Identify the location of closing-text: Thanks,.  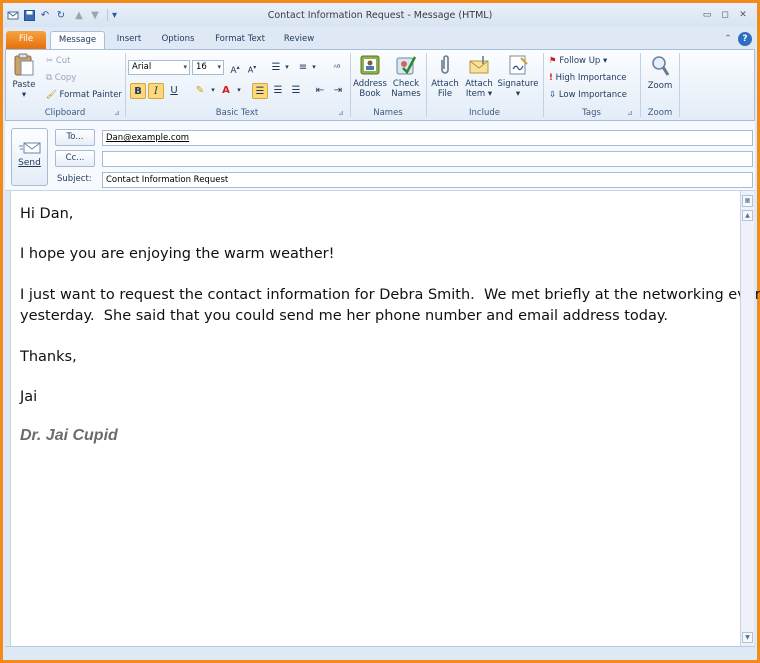
(48, 357).